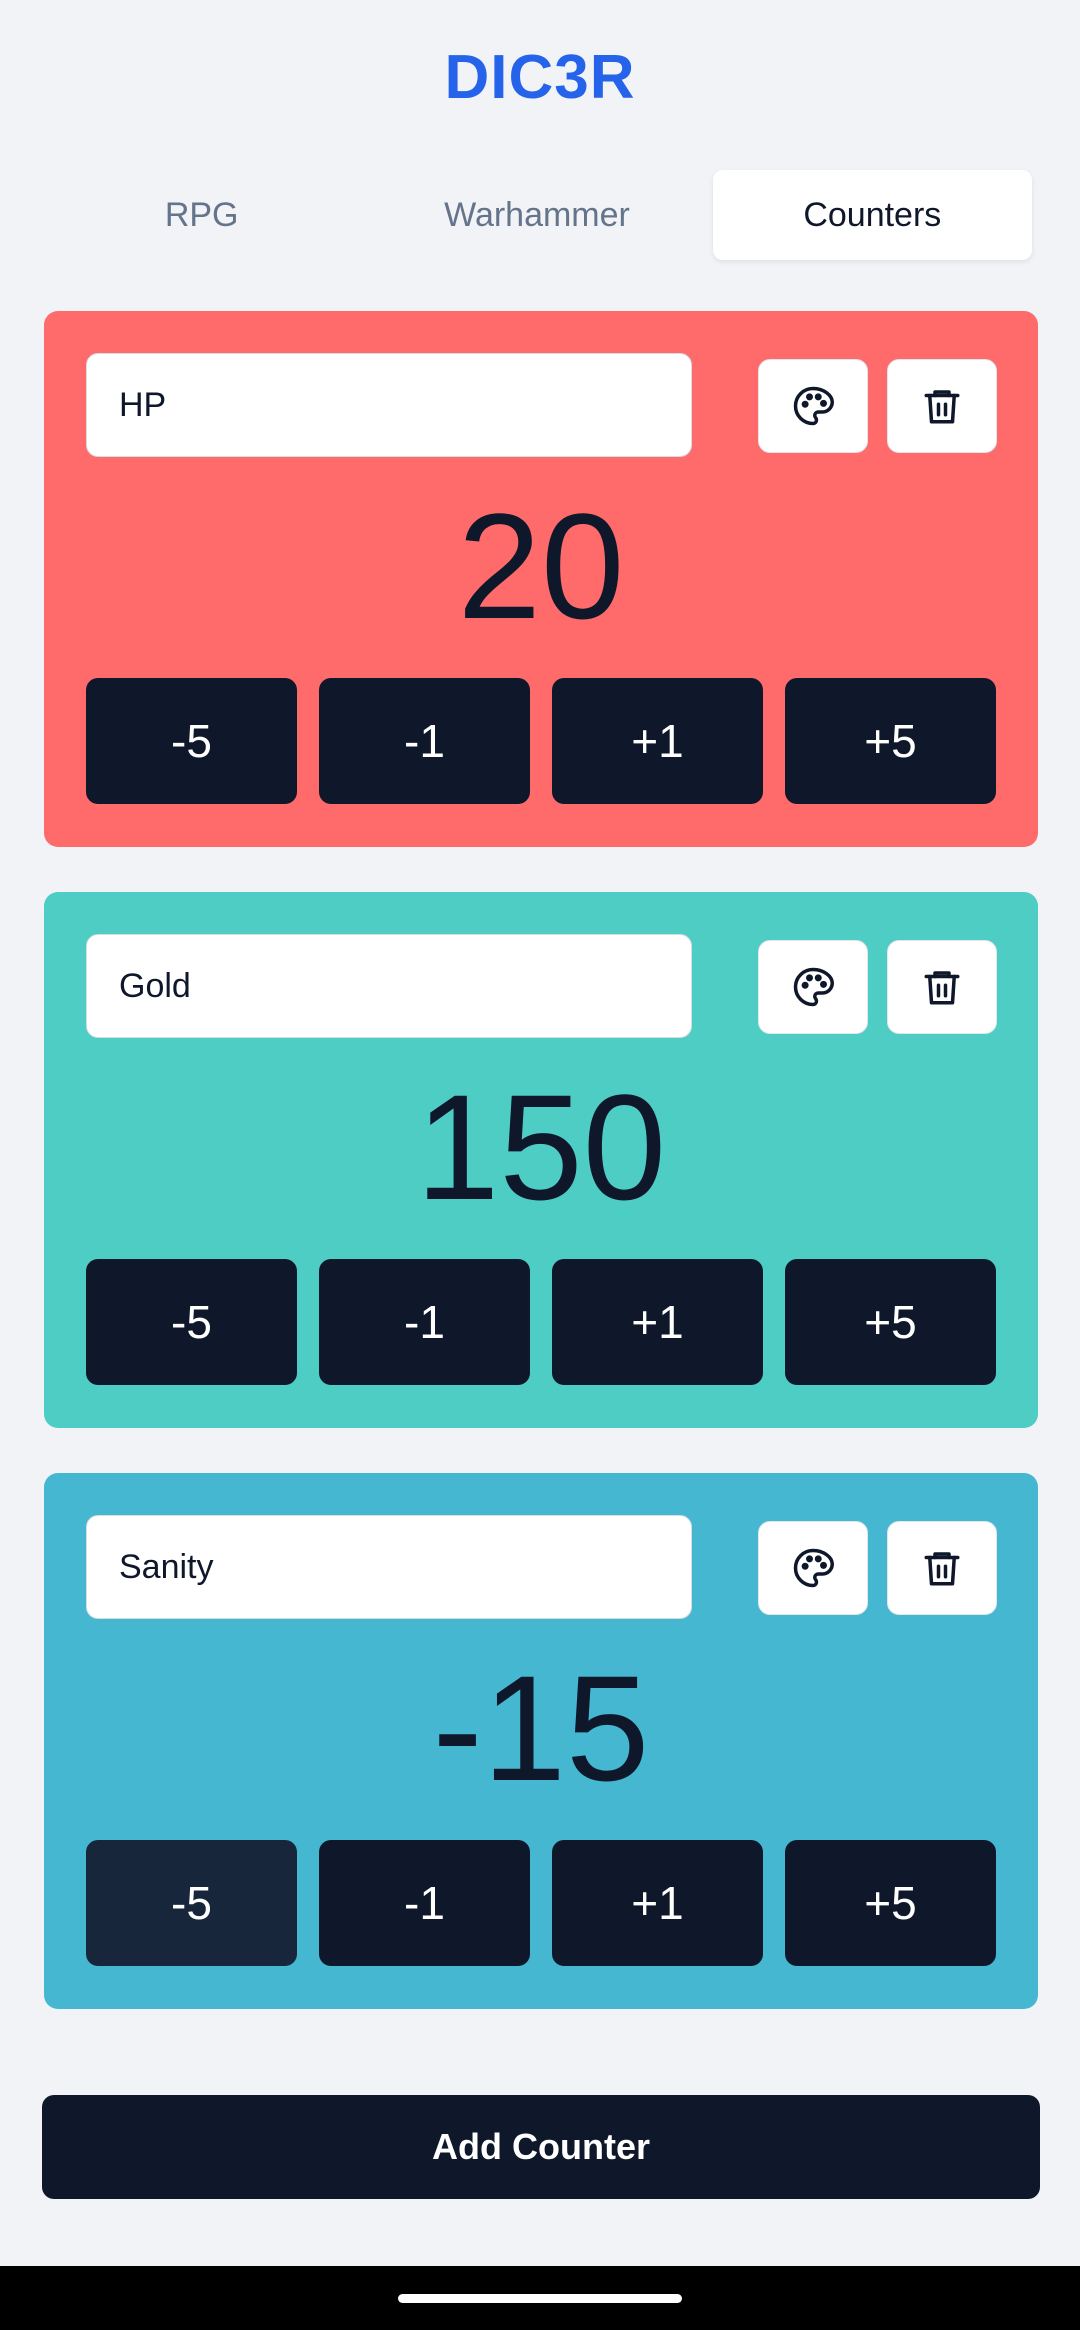 Image resolution: width=1080 pixels, height=2330 pixels. What do you see at coordinates (541, 2147) in the screenshot?
I see `add-counter-button: Add Counter` at bounding box center [541, 2147].